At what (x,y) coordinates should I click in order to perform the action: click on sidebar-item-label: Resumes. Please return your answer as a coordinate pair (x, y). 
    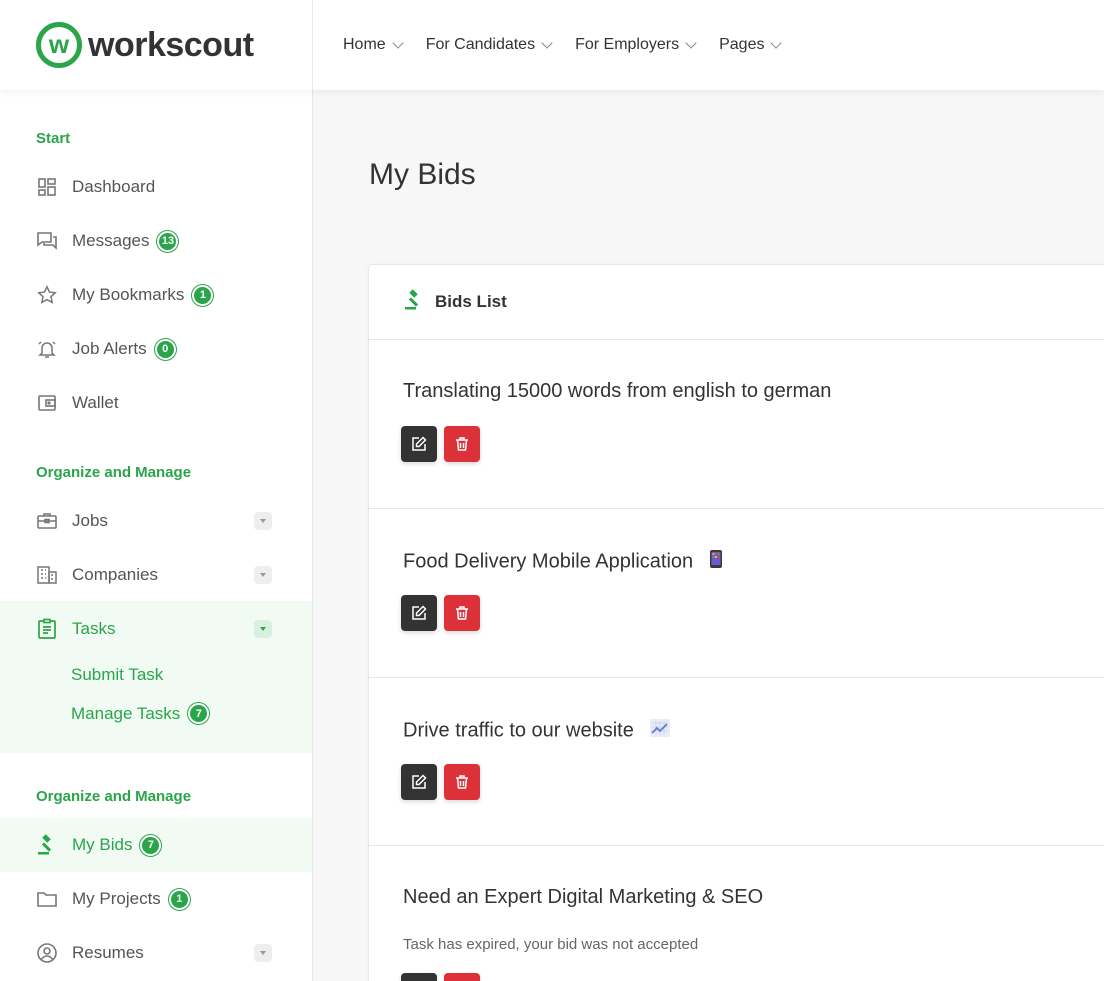
    Looking at the image, I should click on (108, 952).